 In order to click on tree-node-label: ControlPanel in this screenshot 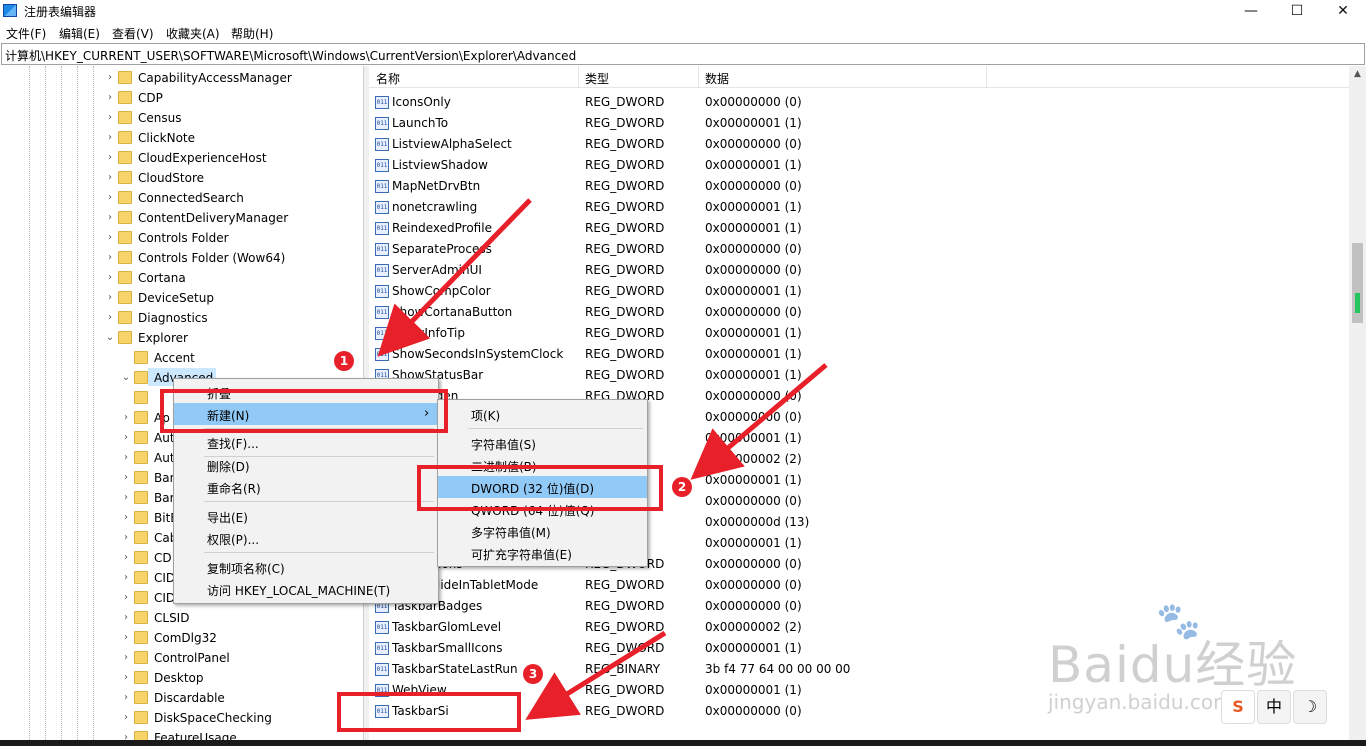, I will do `click(192, 658)`.